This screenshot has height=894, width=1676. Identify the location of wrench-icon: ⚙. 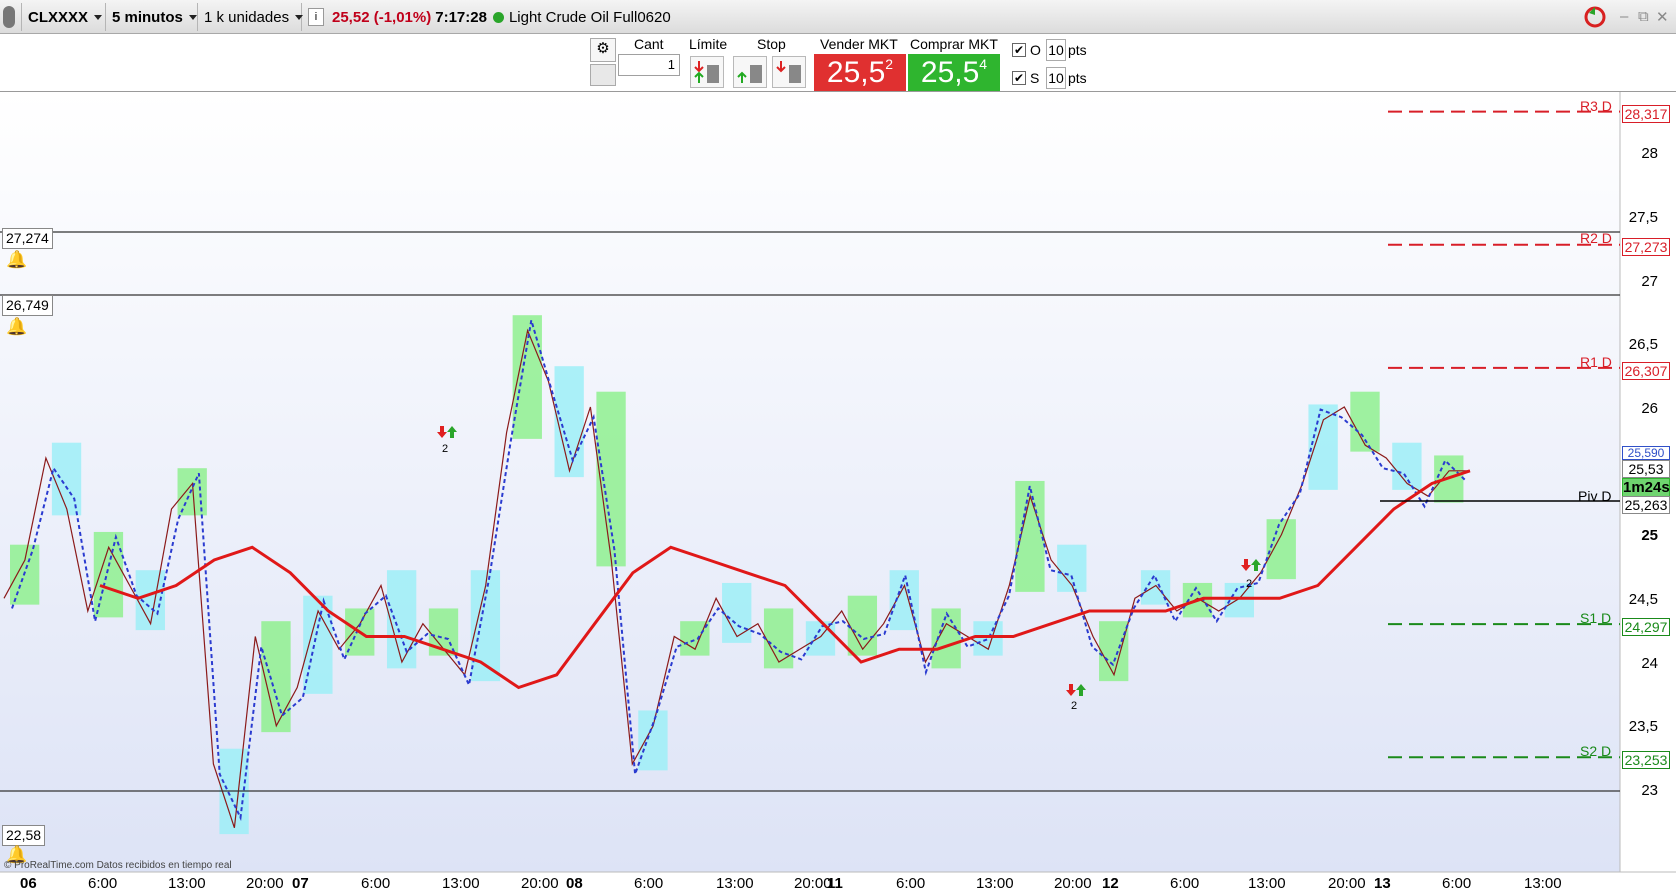
(603, 50).